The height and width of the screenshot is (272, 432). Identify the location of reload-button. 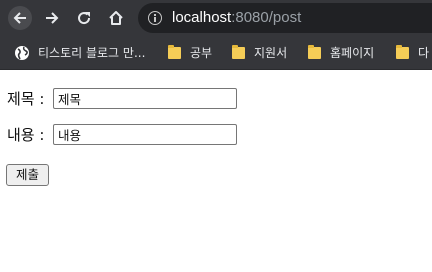
(84, 18).